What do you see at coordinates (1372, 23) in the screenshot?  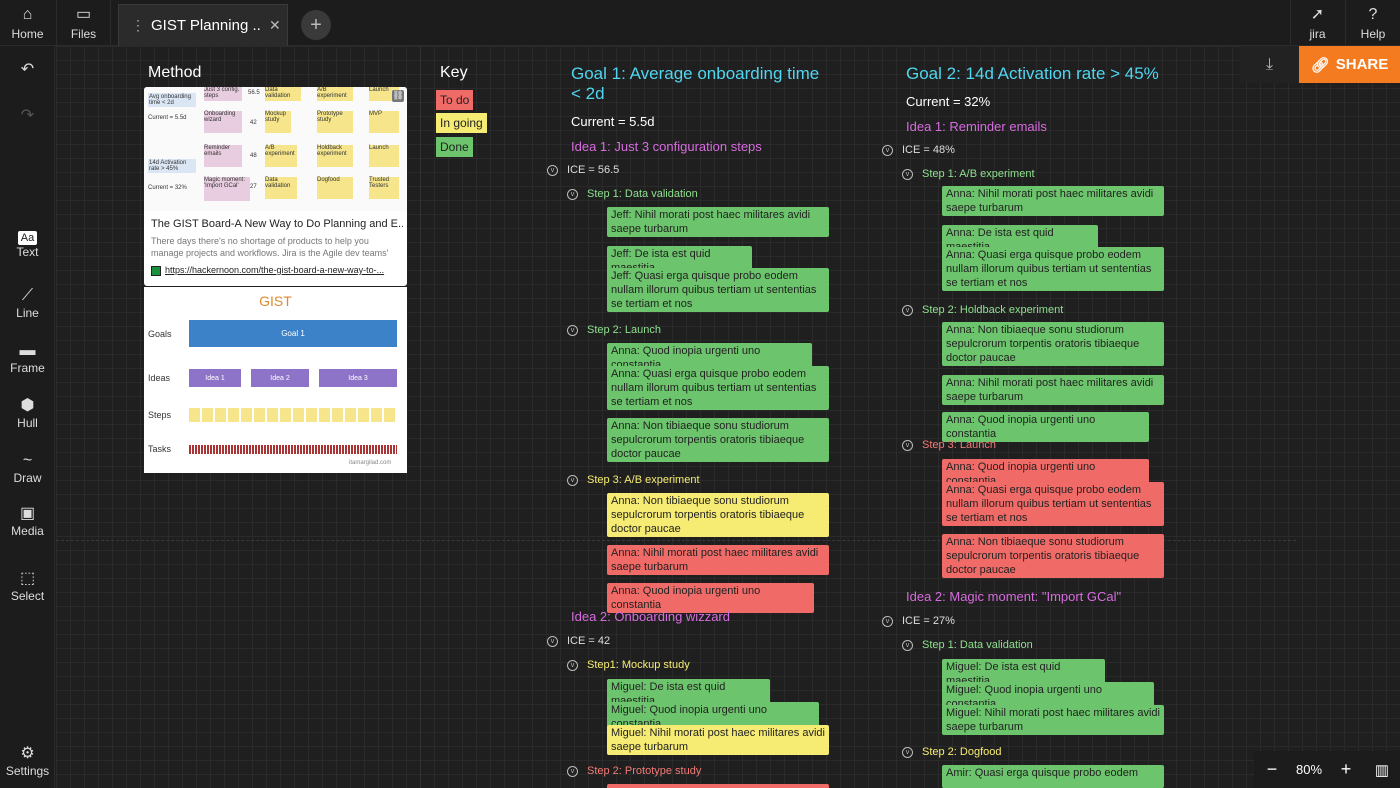 I see `help-button: ? Help` at bounding box center [1372, 23].